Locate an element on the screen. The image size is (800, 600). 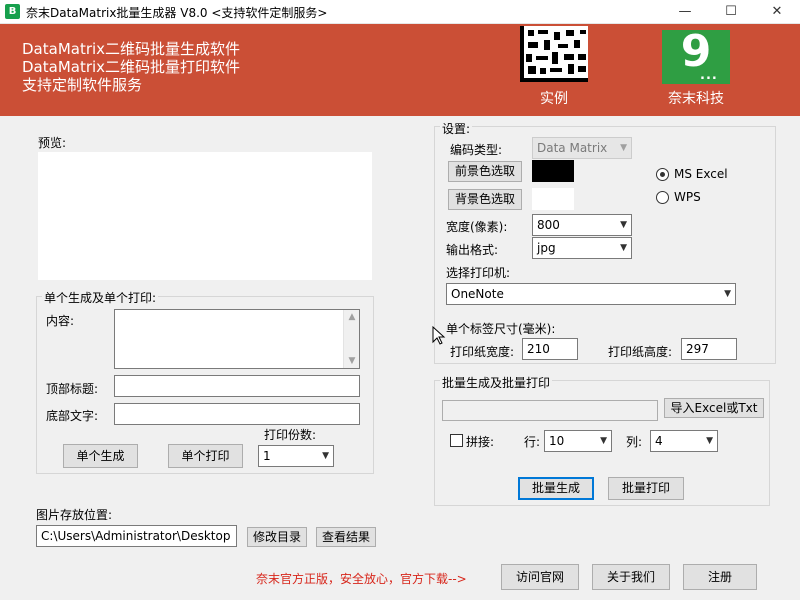
format-value: jpg is located at coordinates (546, 248).